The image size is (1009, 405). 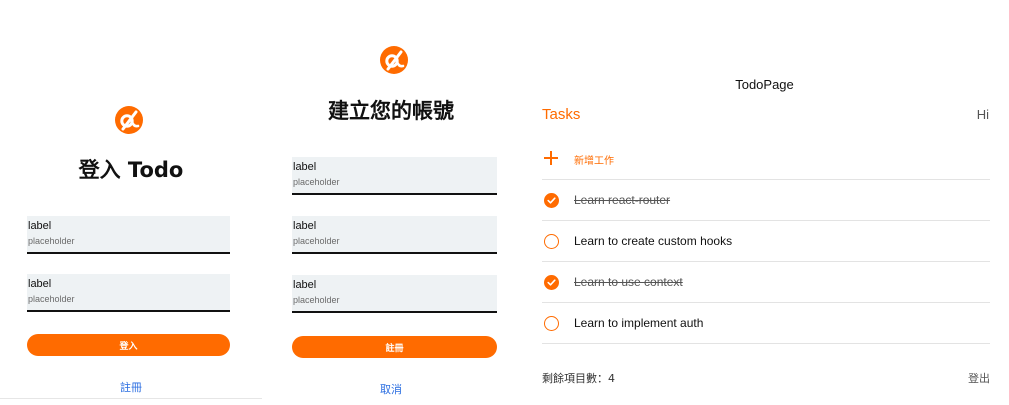 I want to click on task-text: Learn to use context, so click(x=628, y=282).